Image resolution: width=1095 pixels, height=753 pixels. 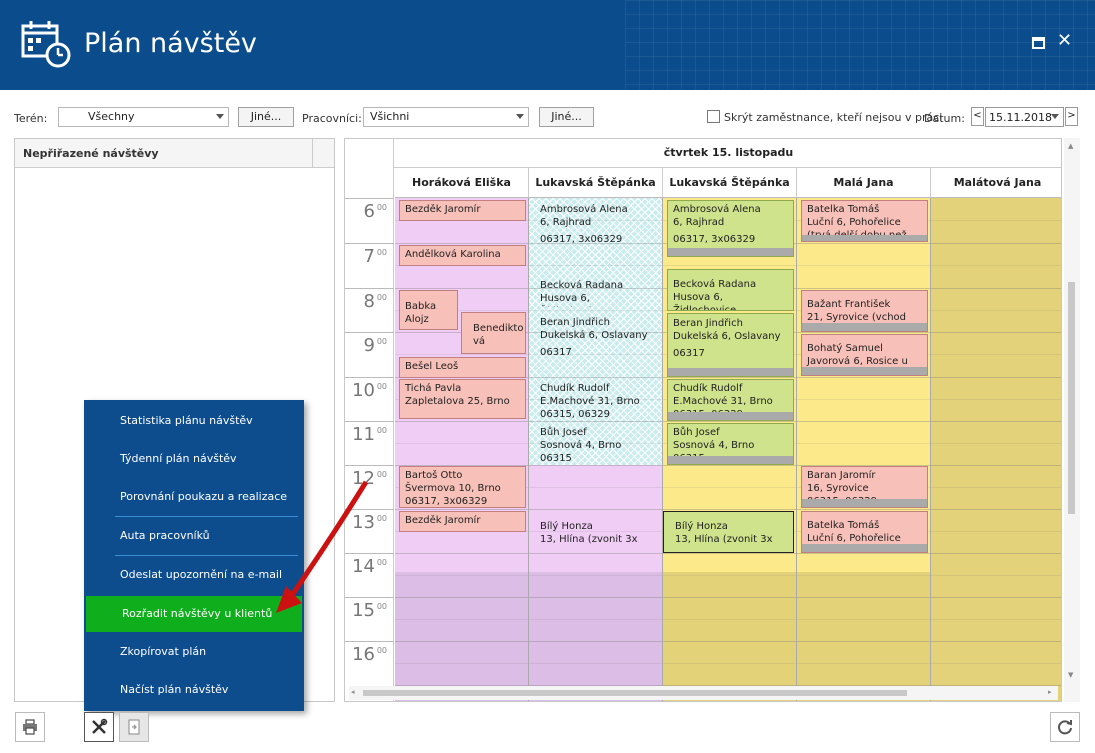 What do you see at coordinates (1071, 116) in the screenshot?
I see `next-date-button: >` at bounding box center [1071, 116].